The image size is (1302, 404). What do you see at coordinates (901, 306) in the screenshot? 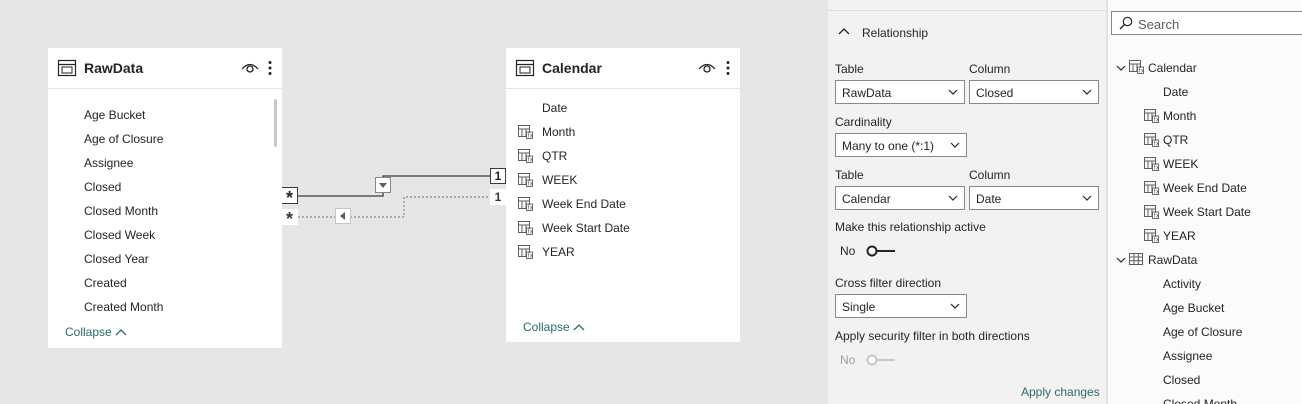
I see `crossfilter-dropdown: Single` at bounding box center [901, 306].